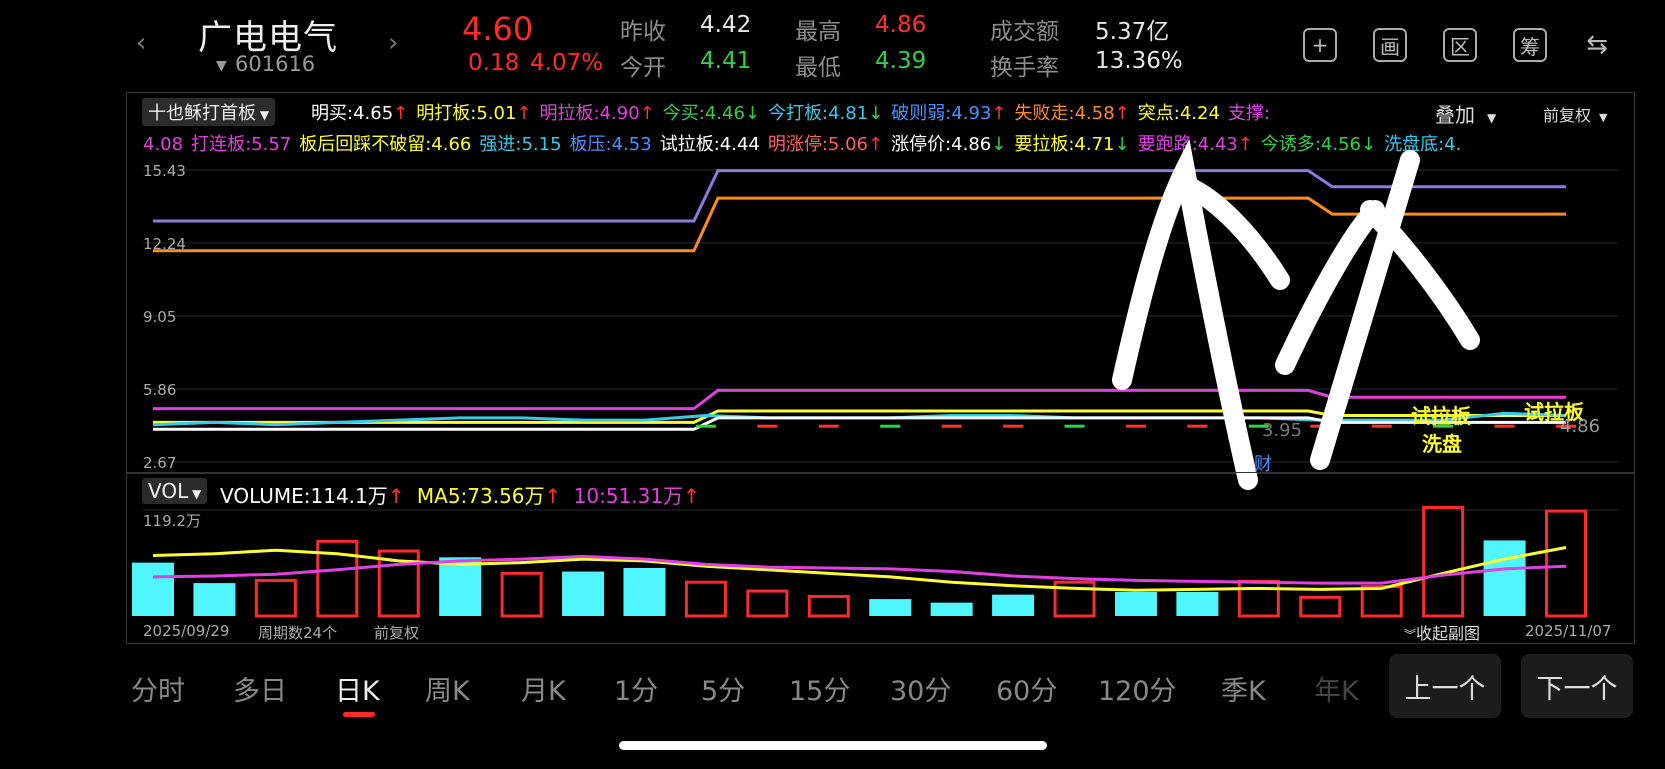  I want to click on indicator-text: 今买:4.46, so click(703, 113).